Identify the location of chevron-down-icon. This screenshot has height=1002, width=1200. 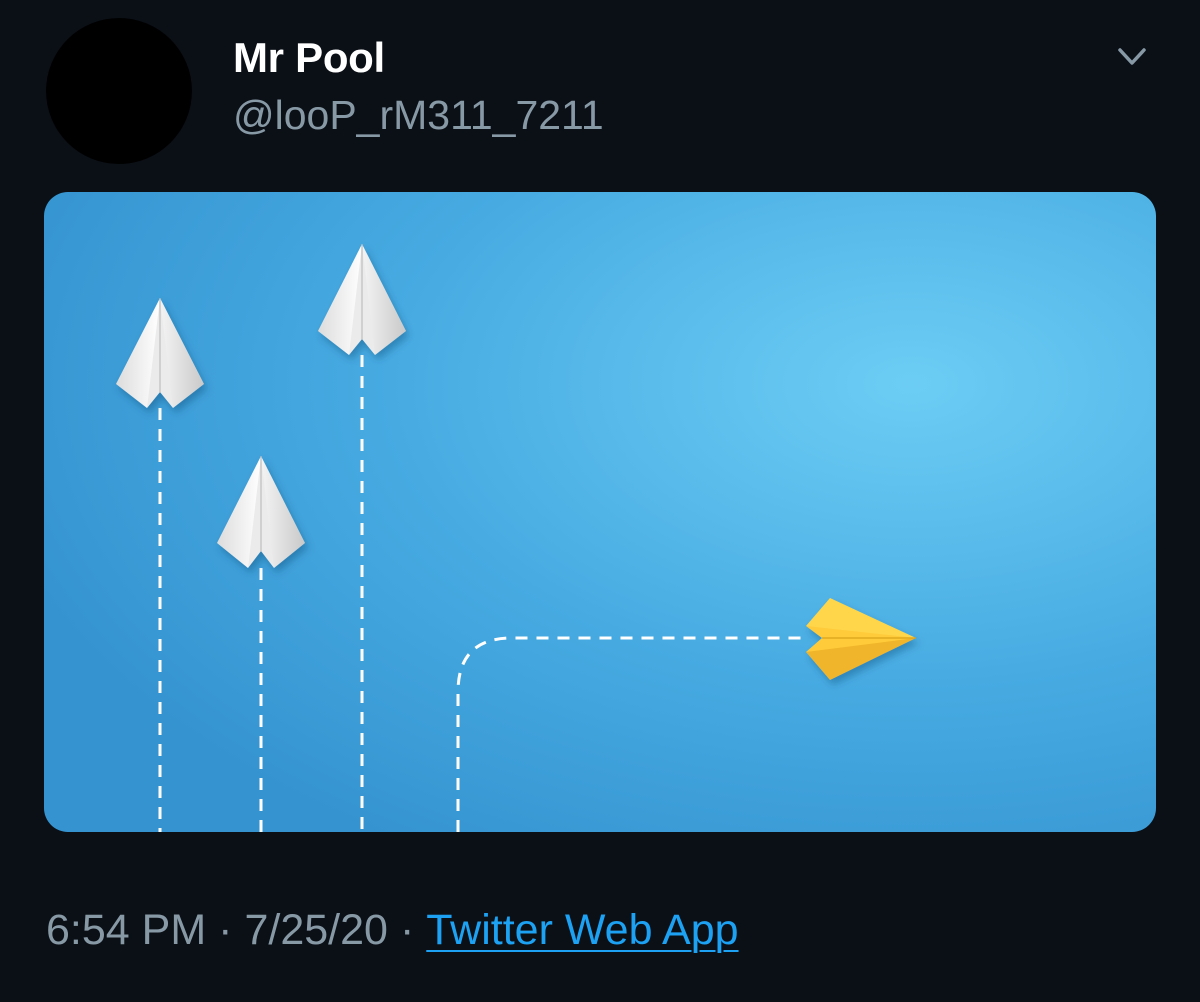
(1132, 56).